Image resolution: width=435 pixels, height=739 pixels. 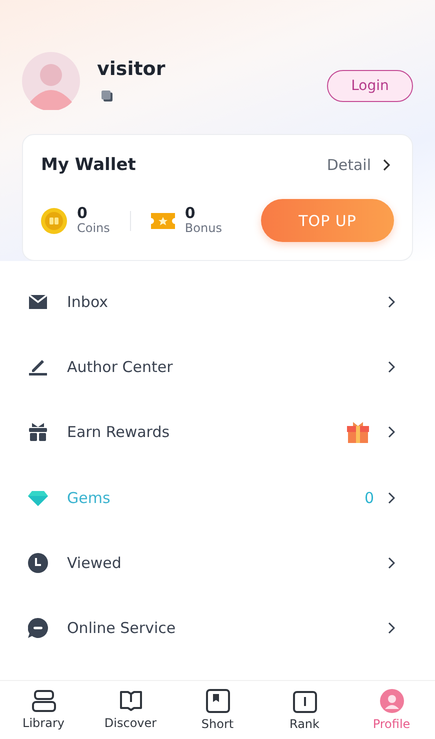 I want to click on nav-tab: Short, so click(x=217, y=710).